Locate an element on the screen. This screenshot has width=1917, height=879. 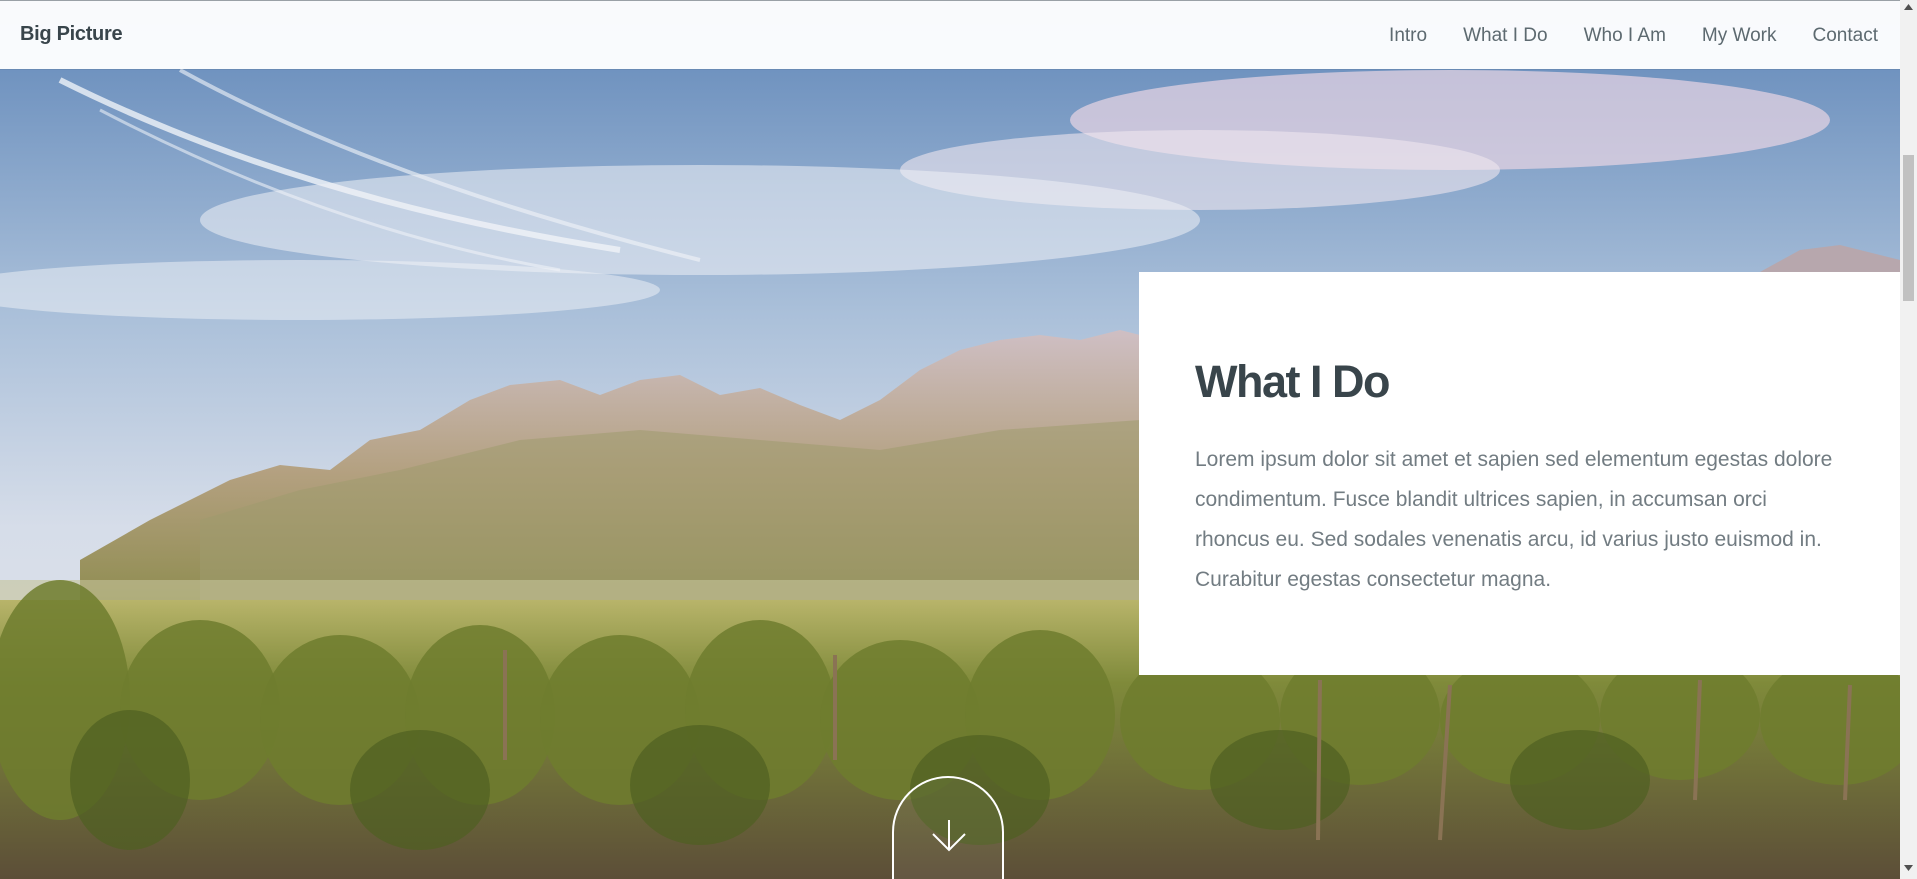
nav-link-who-i-am: Who I Am is located at coordinates (1625, 36).